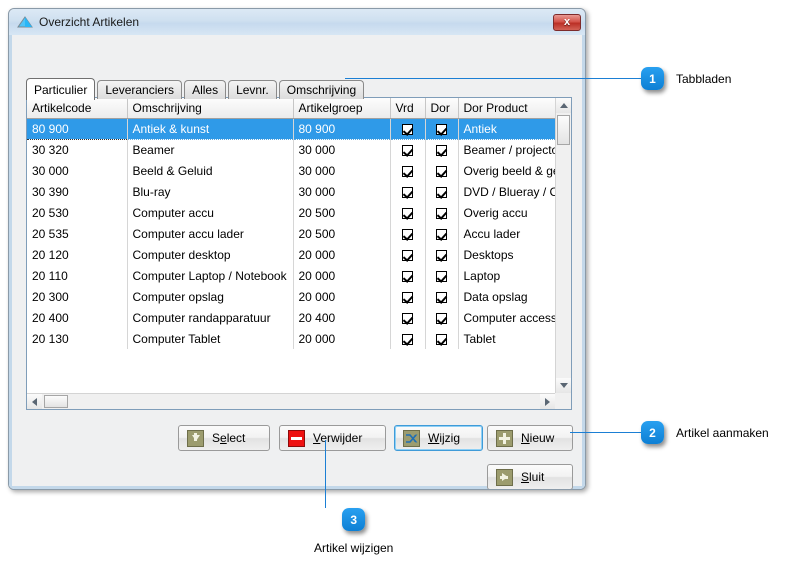 This screenshot has width=788, height=574. What do you see at coordinates (25, 22) in the screenshot?
I see `triangle-icon` at bounding box center [25, 22].